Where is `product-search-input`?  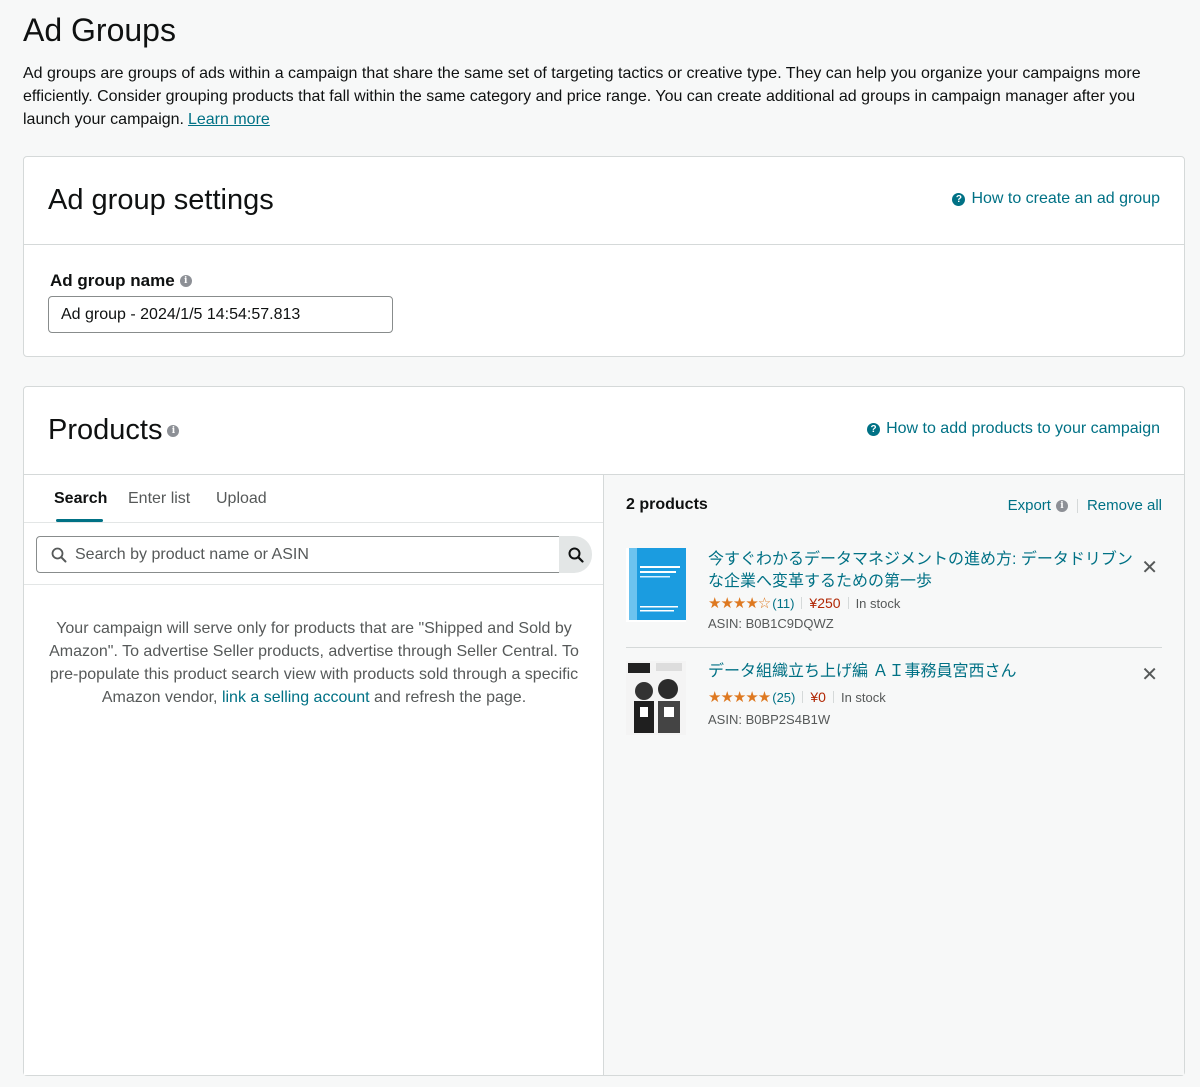 product-search-input is located at coordinates (305, 554).